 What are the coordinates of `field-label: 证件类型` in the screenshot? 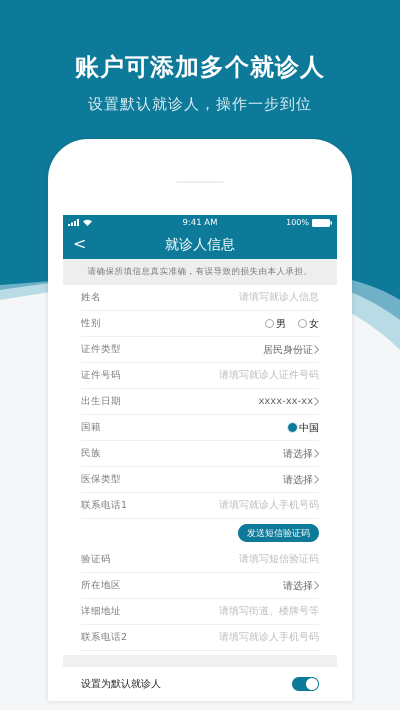 It's located at (101, 349).